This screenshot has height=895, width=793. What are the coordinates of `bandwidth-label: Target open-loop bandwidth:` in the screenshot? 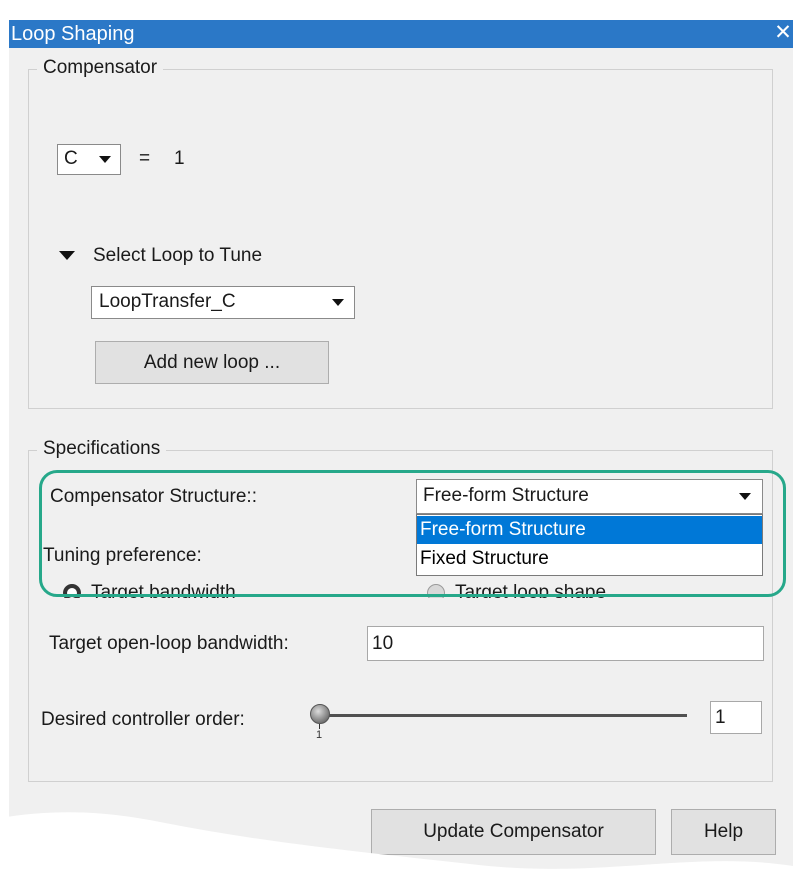 It's located at (169, 643).